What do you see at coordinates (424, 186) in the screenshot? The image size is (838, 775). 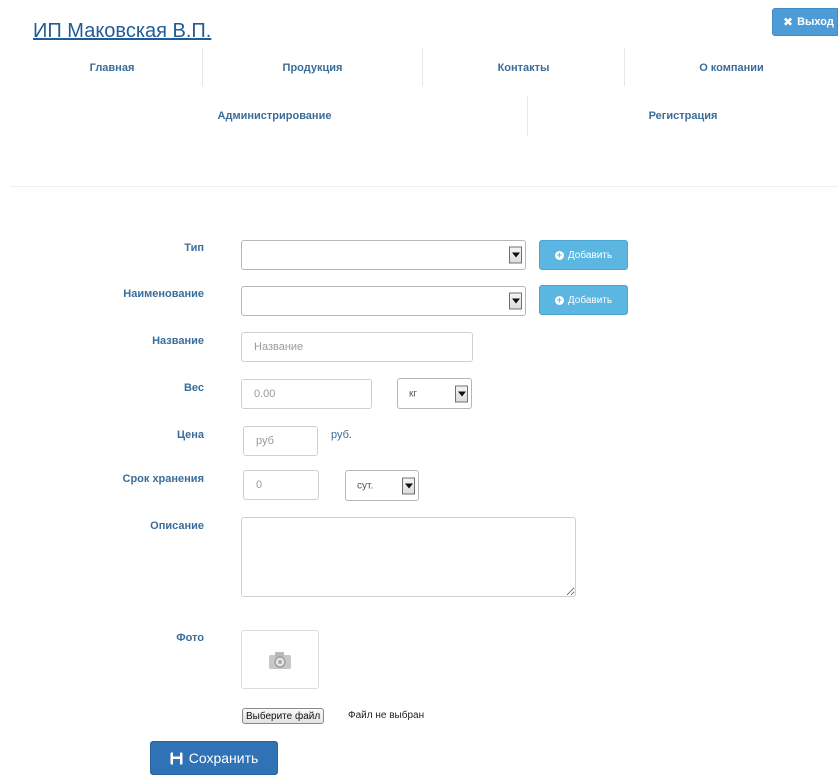 I see `header-divider` at bounding box center [424, 186].